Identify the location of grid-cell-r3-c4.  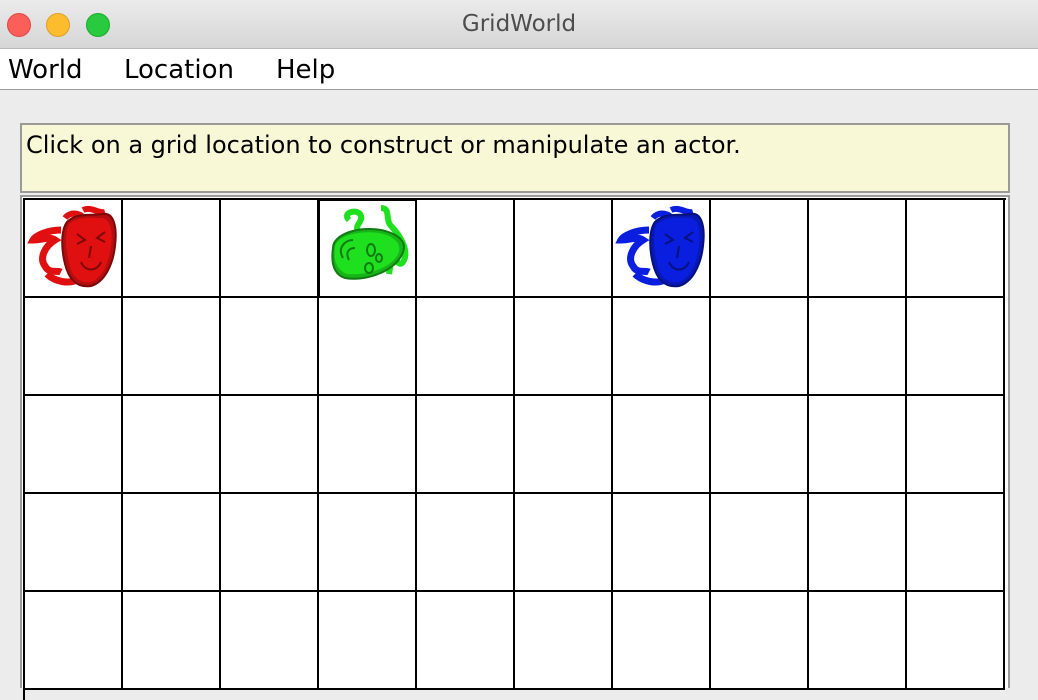
(466, 543).